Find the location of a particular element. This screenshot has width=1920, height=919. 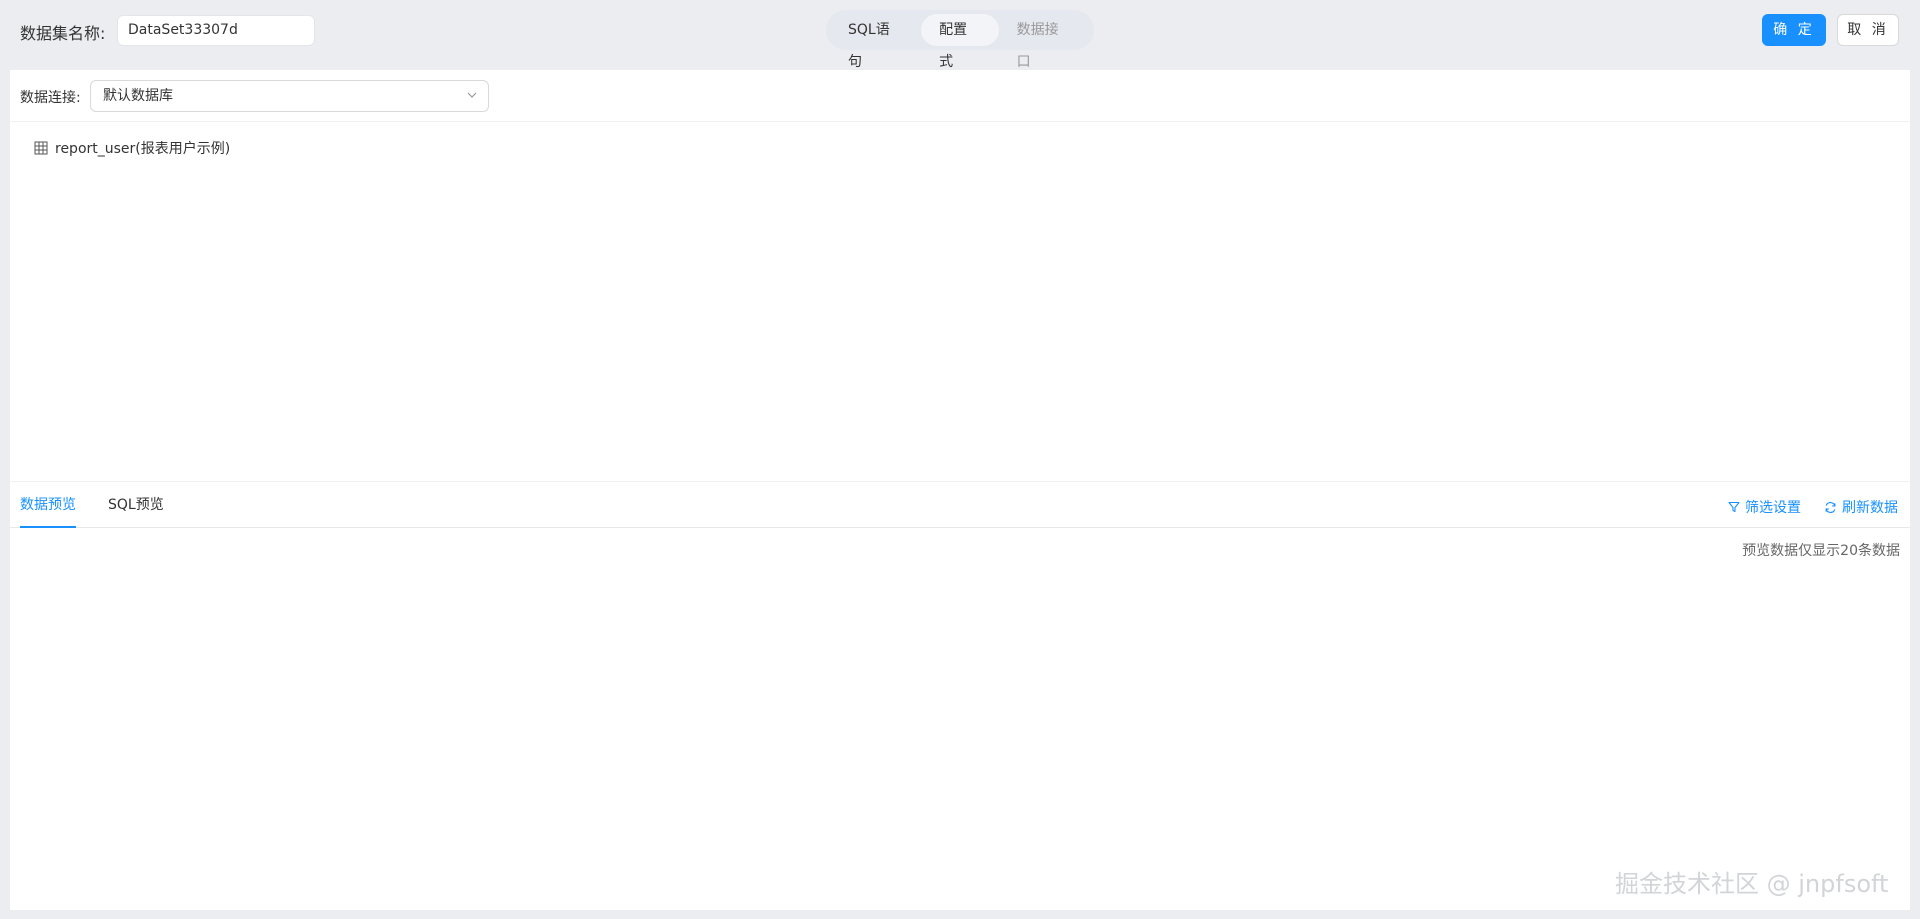

mode-switch: SQL语句 配置式 数据接口 is located at coordinates (960, 40).